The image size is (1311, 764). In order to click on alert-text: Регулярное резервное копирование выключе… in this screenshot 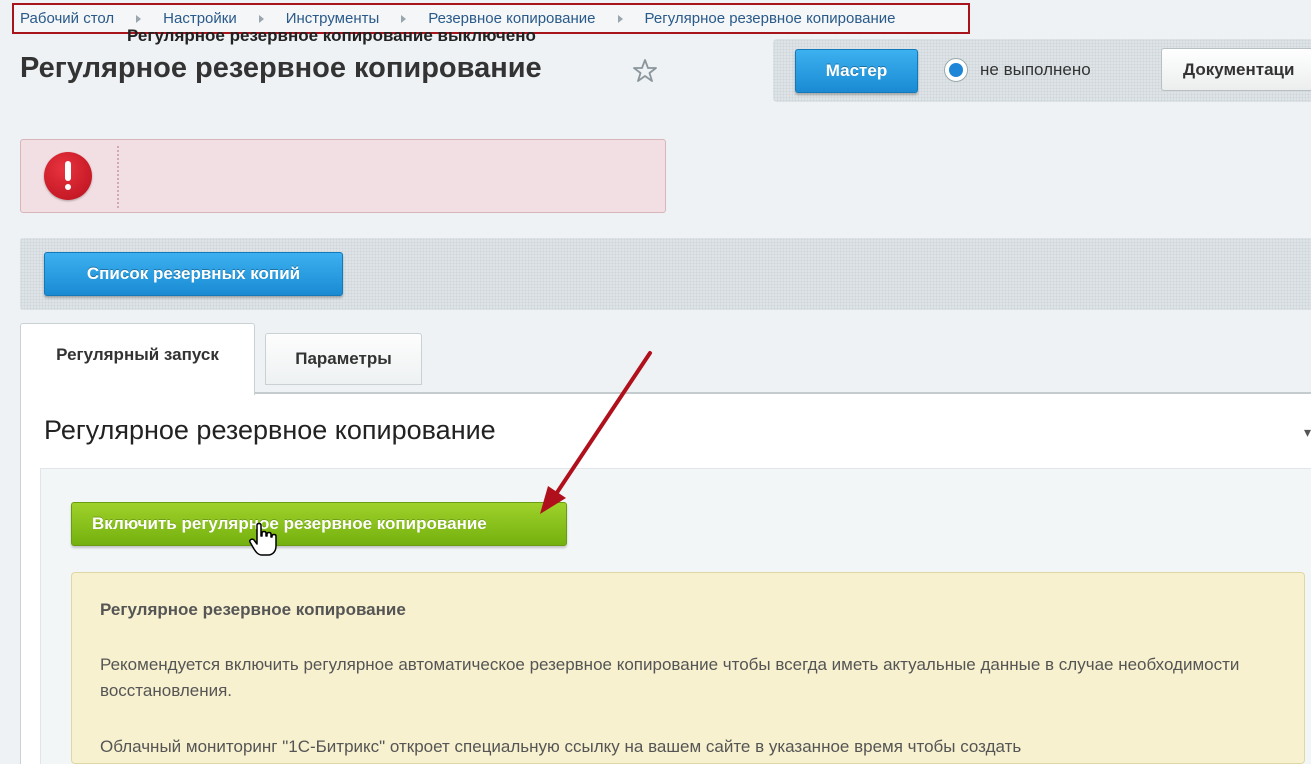, I will do `click(331, 35)`.